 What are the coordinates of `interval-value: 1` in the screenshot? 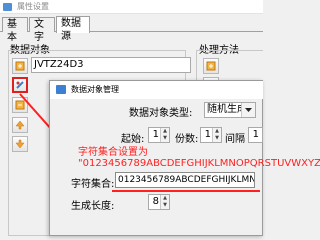 It's located at (255, 134).